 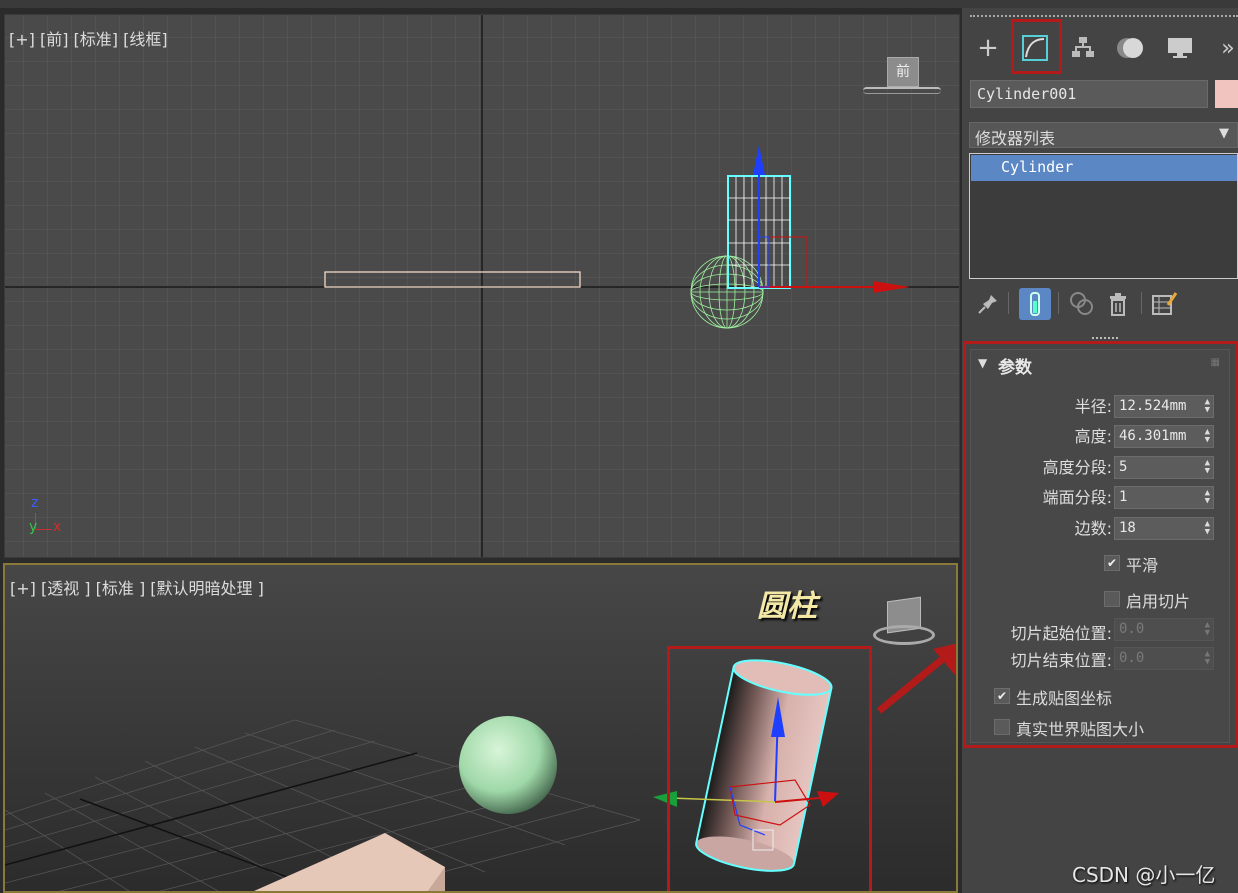 What do you see at coordinates (57, 527) in the screenshot?
I see `axis-x-label: x` at bounding box center [57, 527].